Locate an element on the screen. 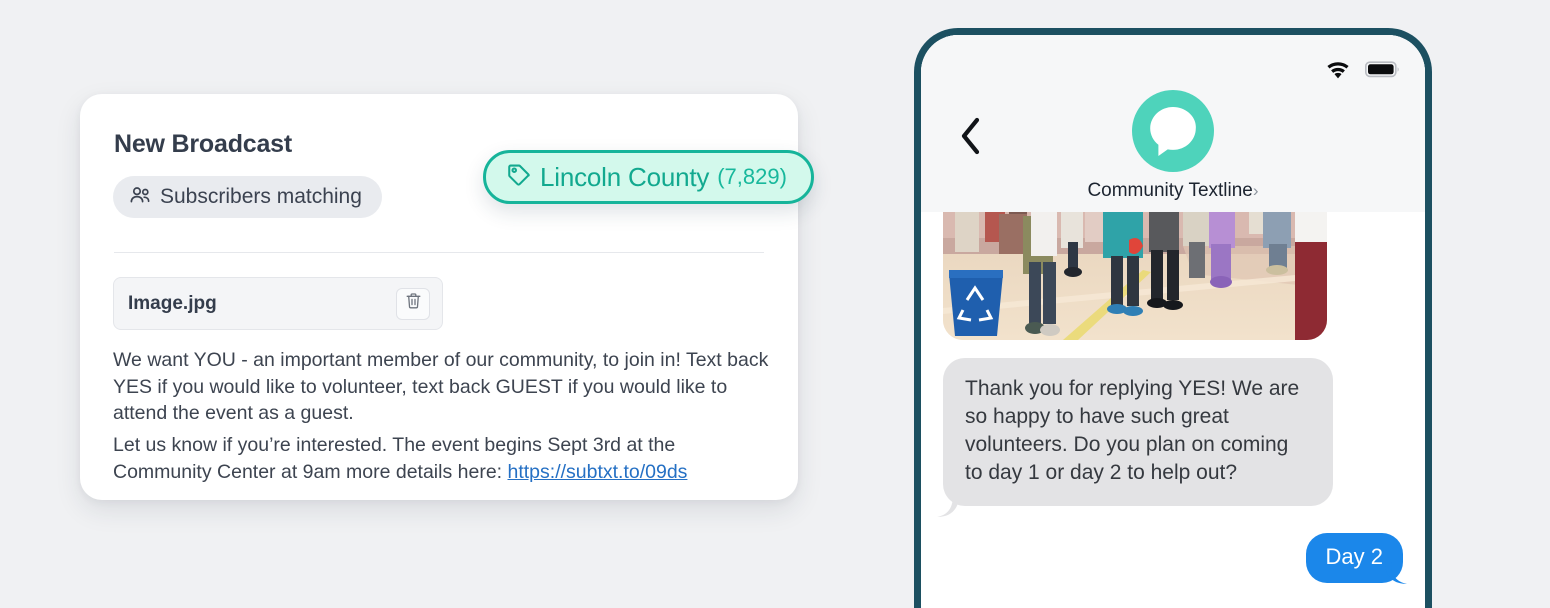  message-link: https://subtxt.to/09ds is located at coordinates (598, 472).